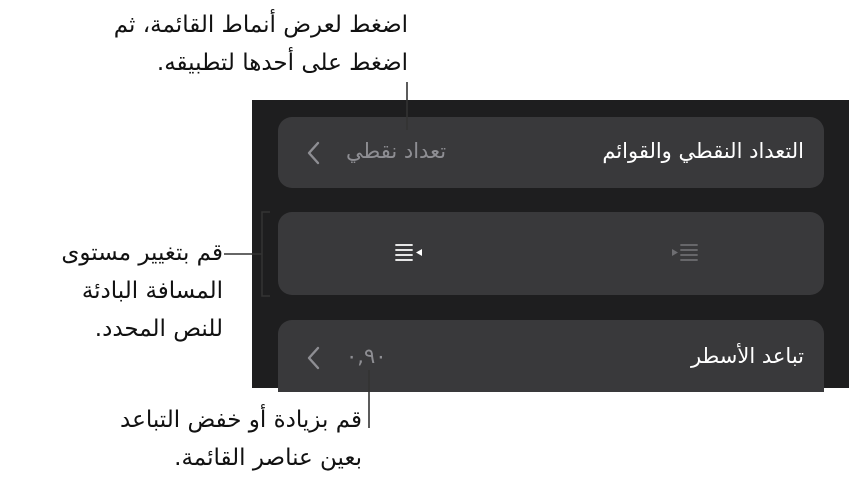 Image resolution: width=849 pixels, height=495 pixels. I want to click on line-spacing-row: تباعد الأسطر ٠,٩٠, so click(551, 356).